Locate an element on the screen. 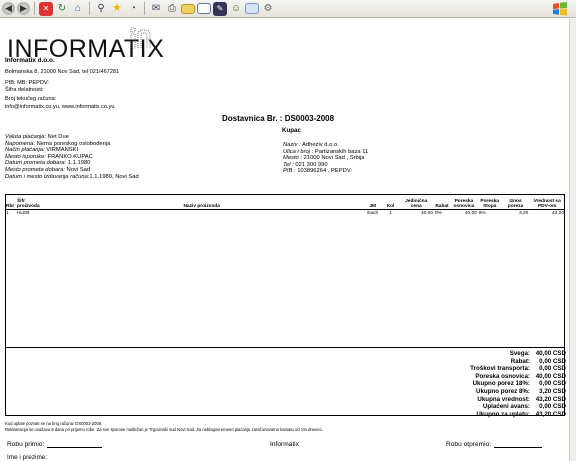 The height and width of the screenshot is (461, 576). table-body: 1 HLEB Each 1 40,00 0% 40,00 8% 3,20 43,20 is located at coordinates (285, 214).